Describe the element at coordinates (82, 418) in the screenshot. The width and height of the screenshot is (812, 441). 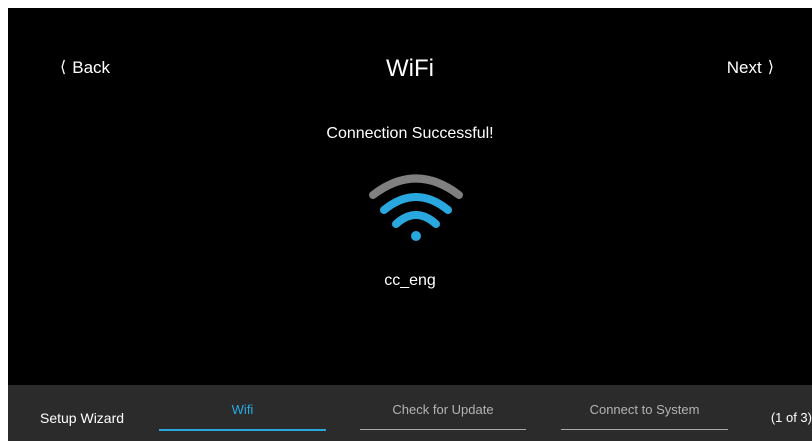
I see `wizard-label: Setup Wizard` at that location.